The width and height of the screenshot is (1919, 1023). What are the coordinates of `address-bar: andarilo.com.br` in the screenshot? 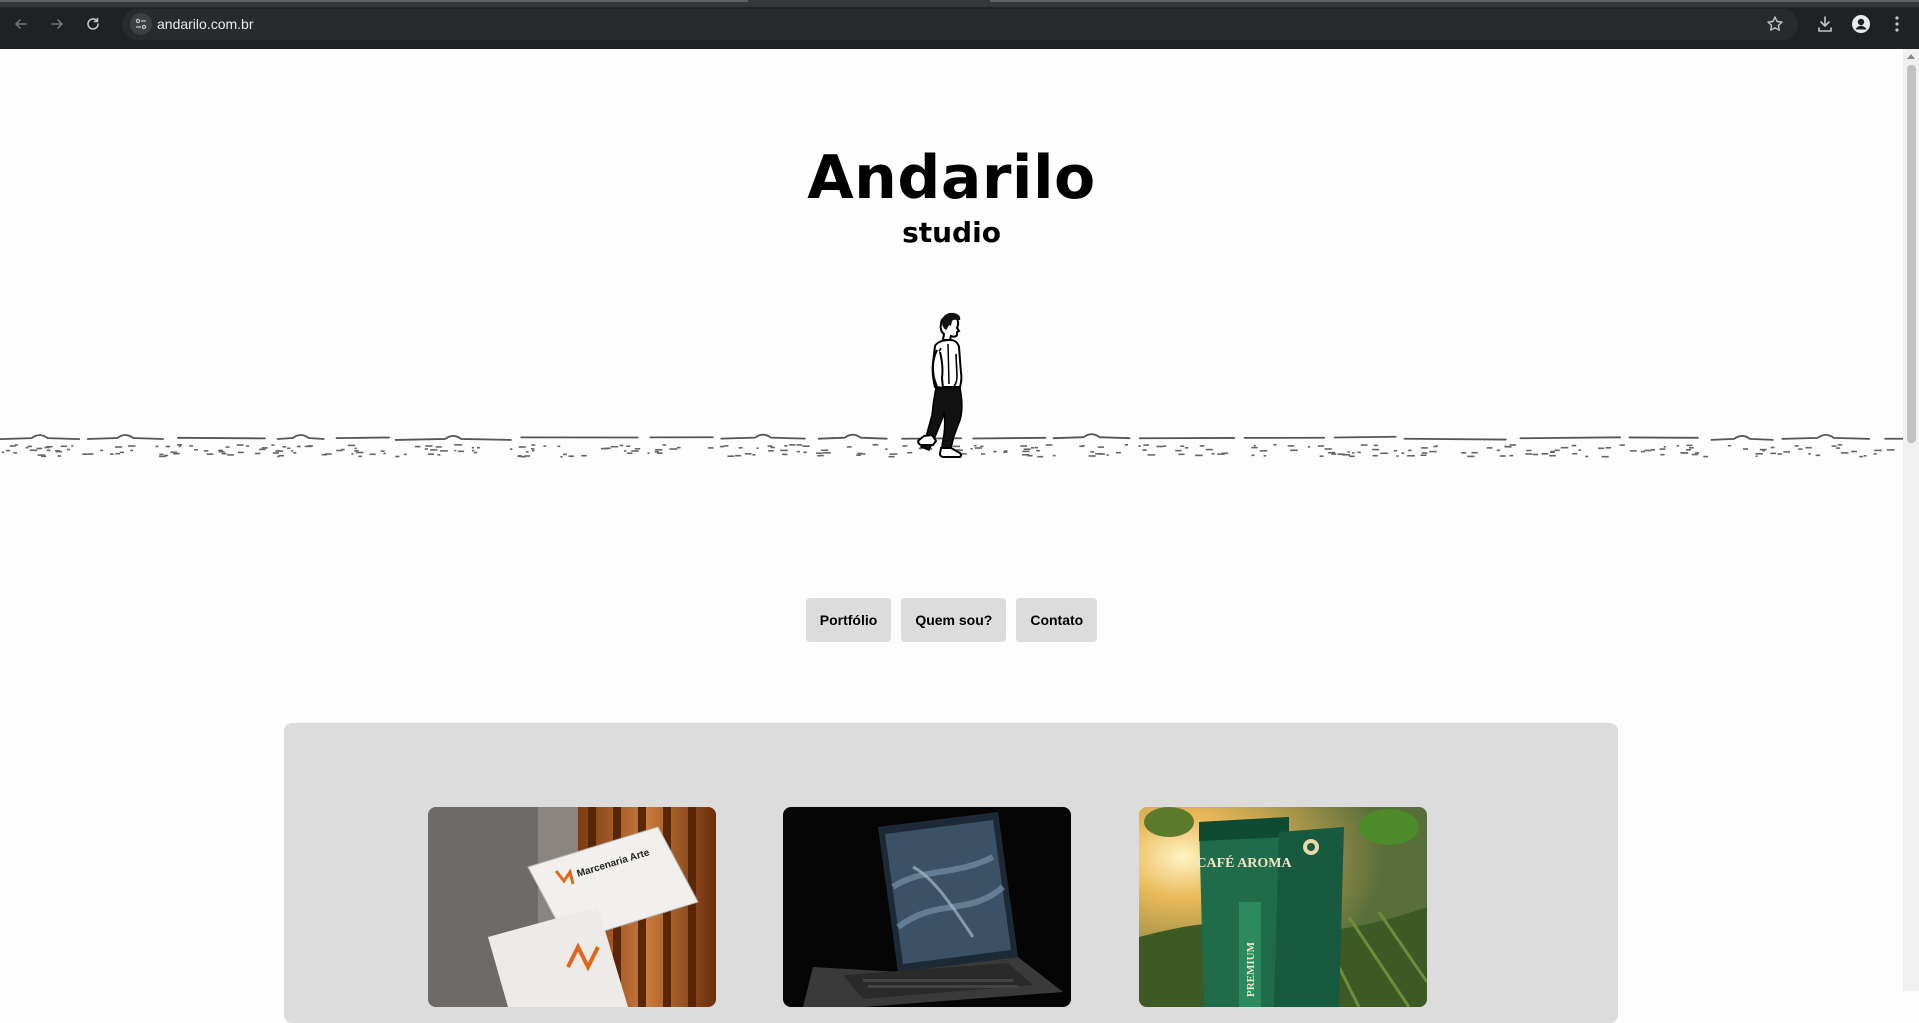 It's located at (960, 24).